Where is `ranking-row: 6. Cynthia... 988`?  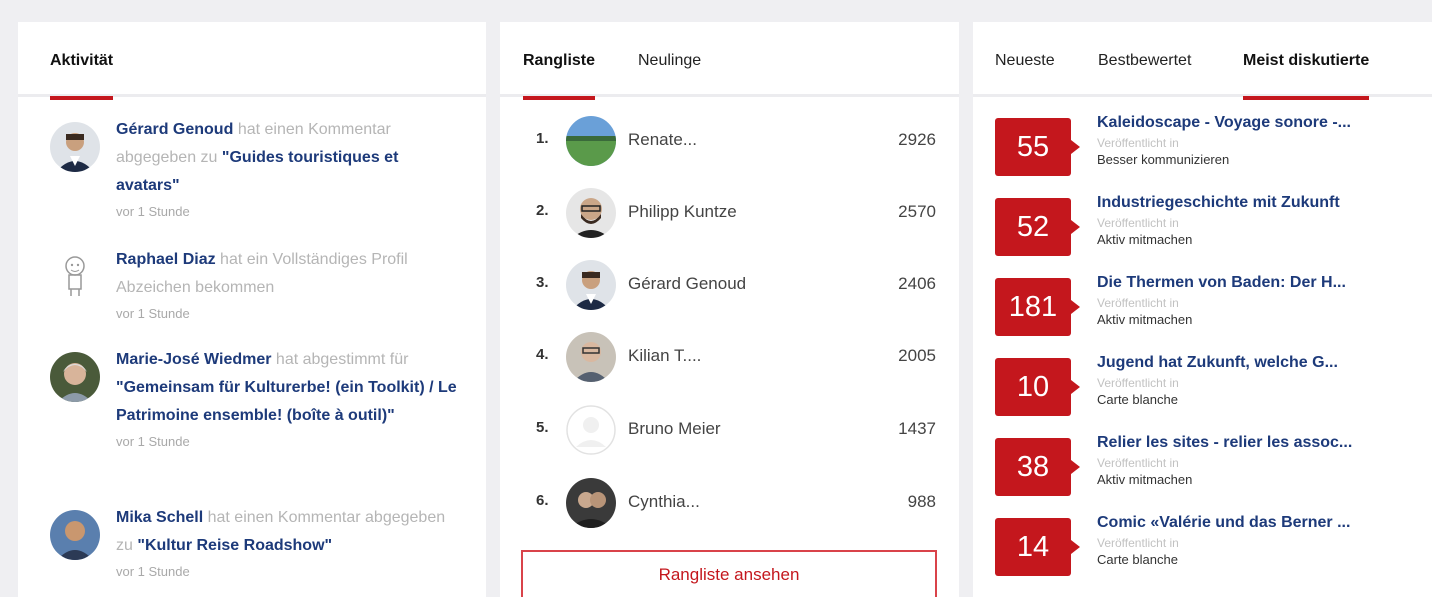
ranking-row: 6. Cynthia... 988 is located at coordinates (736, 503).